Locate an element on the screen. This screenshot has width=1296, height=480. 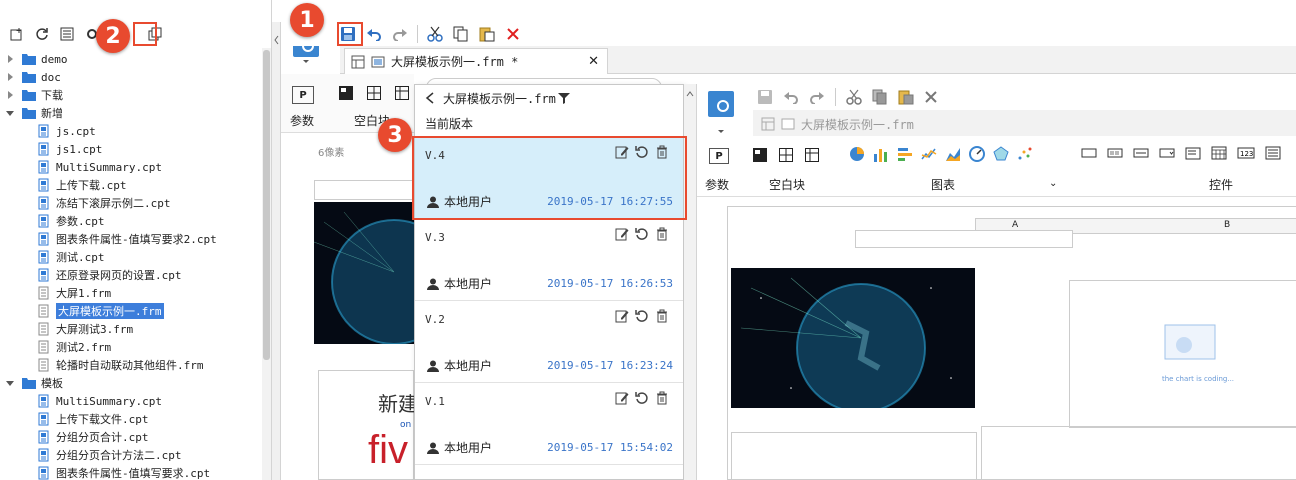
param-widget-box is located at coordinates (364, 190).